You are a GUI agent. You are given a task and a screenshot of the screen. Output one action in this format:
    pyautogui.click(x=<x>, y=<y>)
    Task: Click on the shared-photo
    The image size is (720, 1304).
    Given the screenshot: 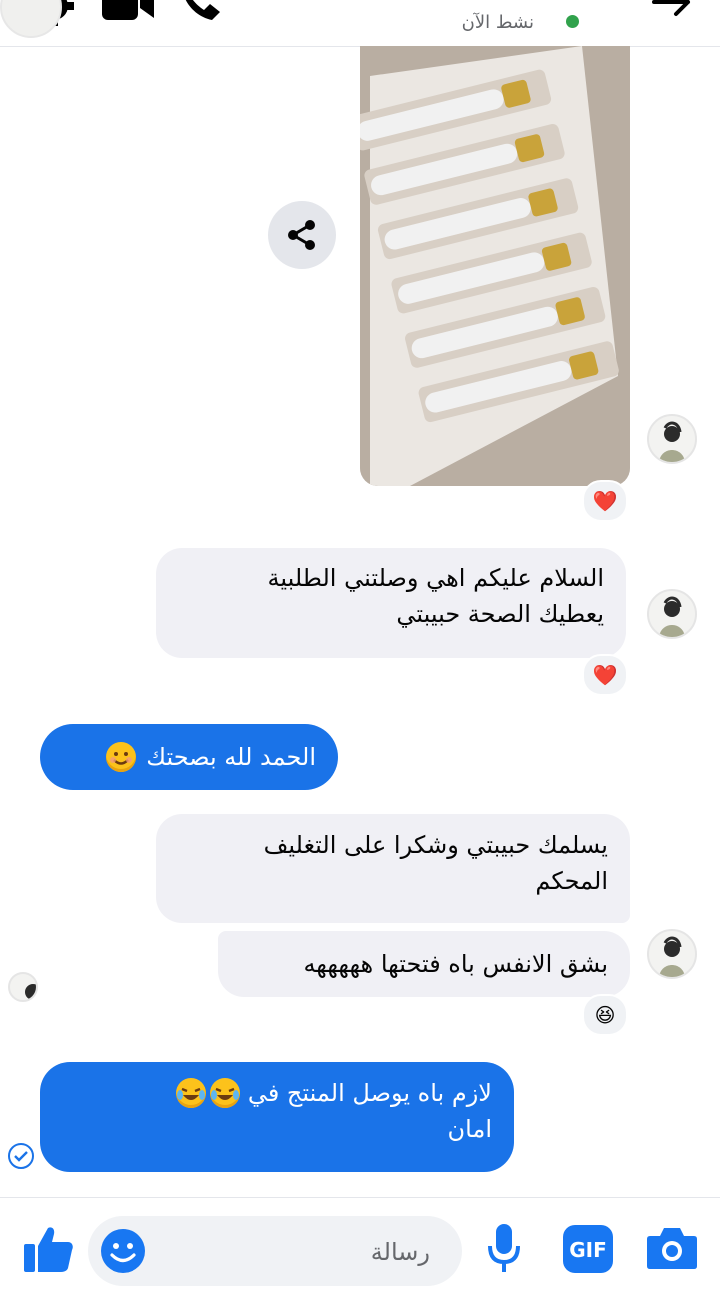 What is the action you would take?
    pyautogui.click(x=495, y=266)
    